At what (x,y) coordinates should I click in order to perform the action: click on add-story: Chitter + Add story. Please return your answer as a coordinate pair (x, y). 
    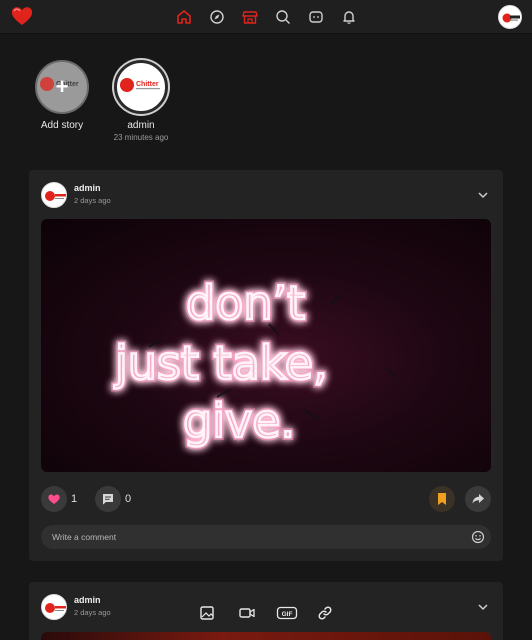
    Looking at the image, I should click on (62, 95).